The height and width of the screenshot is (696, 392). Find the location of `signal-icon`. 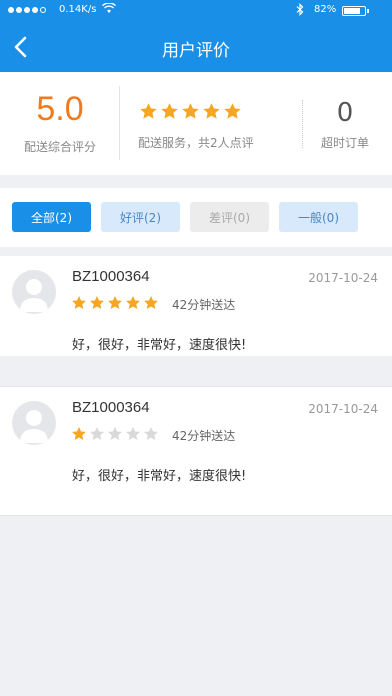

signal-icon is located at coordinates (27, 10).